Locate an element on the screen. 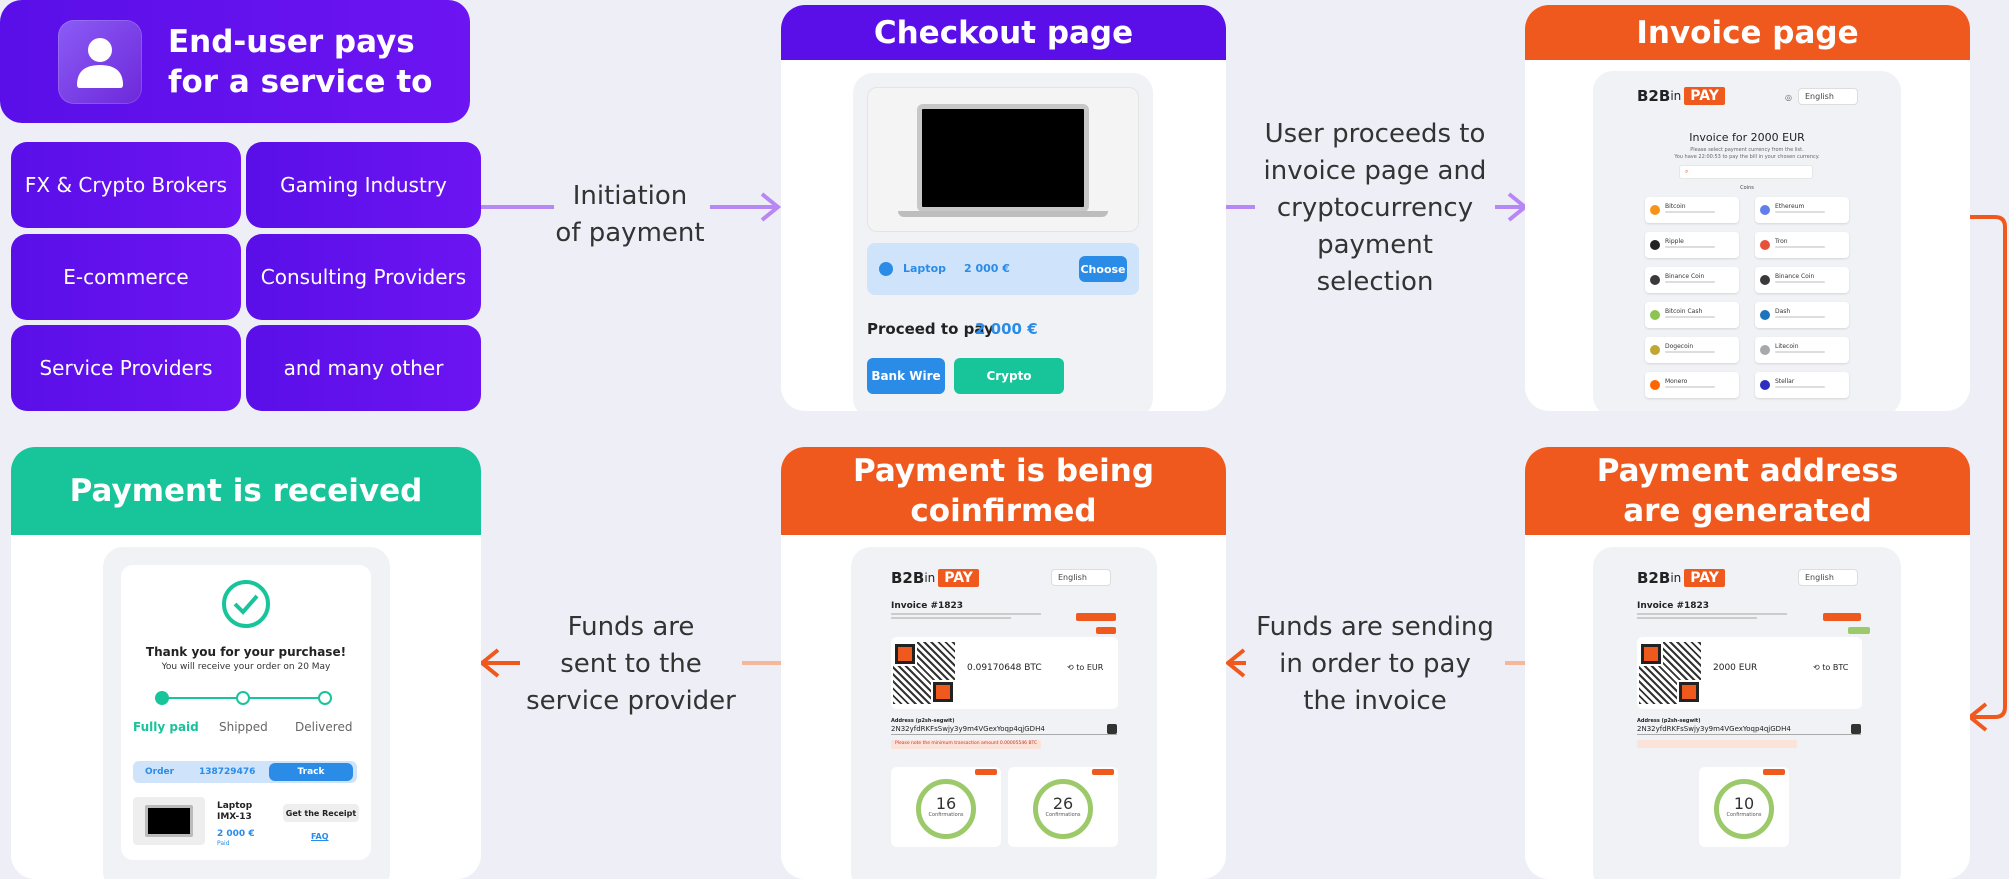  check-icon is located at coordinates (246, 604).